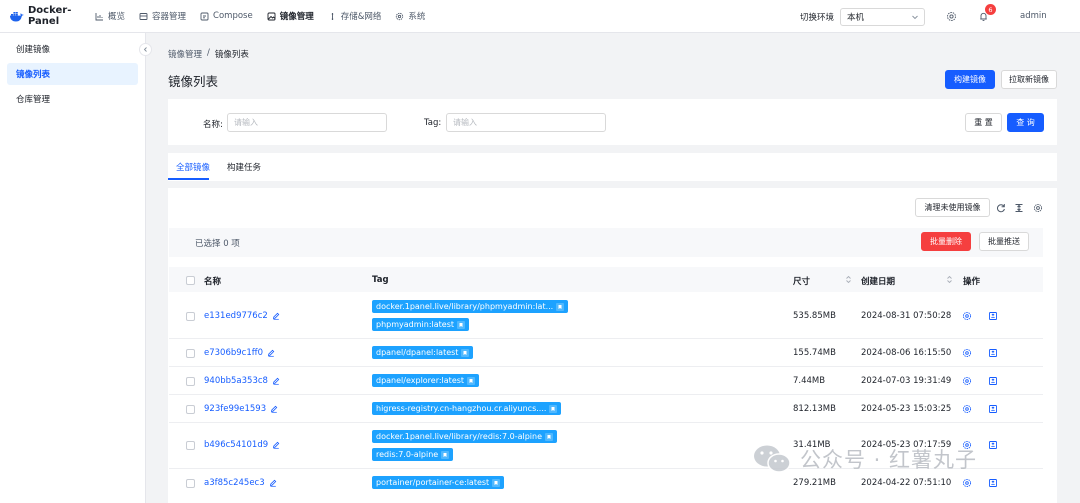  I want to click on image-created-date: 2024-08-06 16:15:50, so click(906, 353).